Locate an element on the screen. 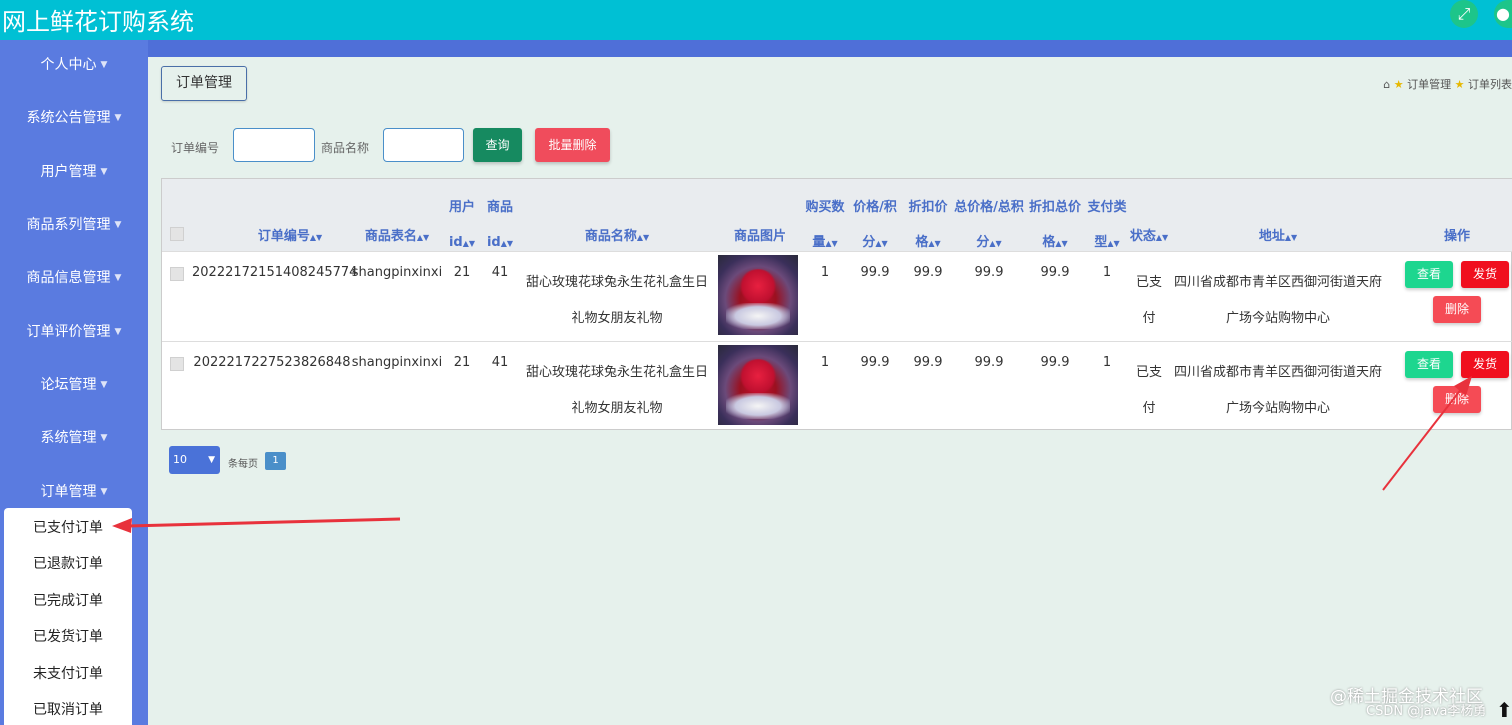 This screenshot has height=725, width=1512. product-name-input is located at coordinates (423, 145).